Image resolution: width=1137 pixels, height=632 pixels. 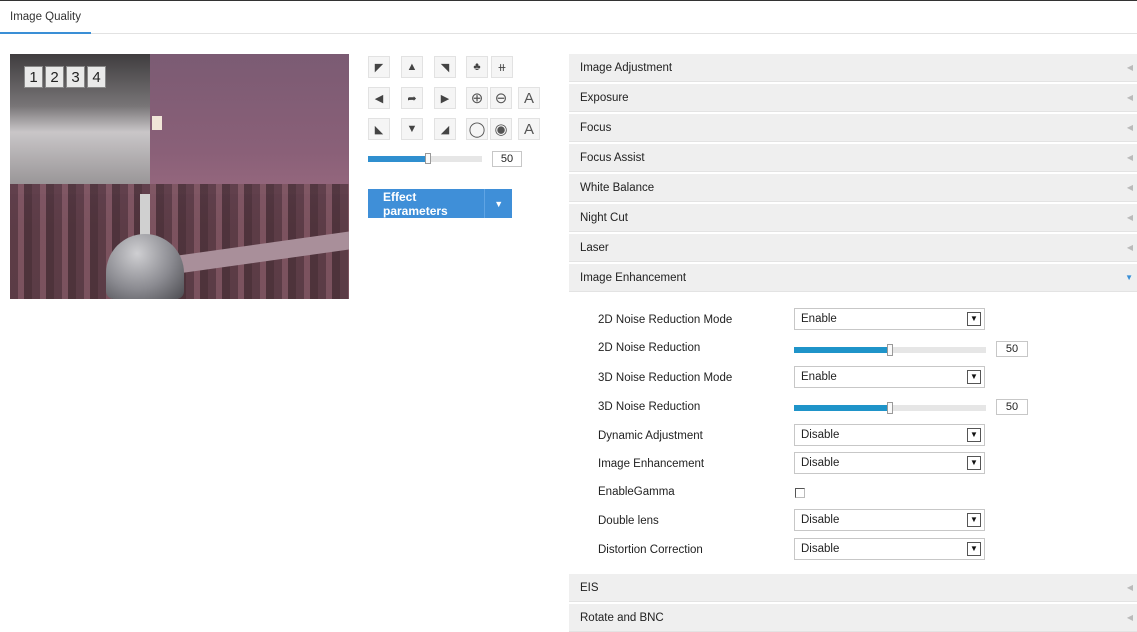 I want to click on section-focus: Focus ◀, so click(x=853, y=128).